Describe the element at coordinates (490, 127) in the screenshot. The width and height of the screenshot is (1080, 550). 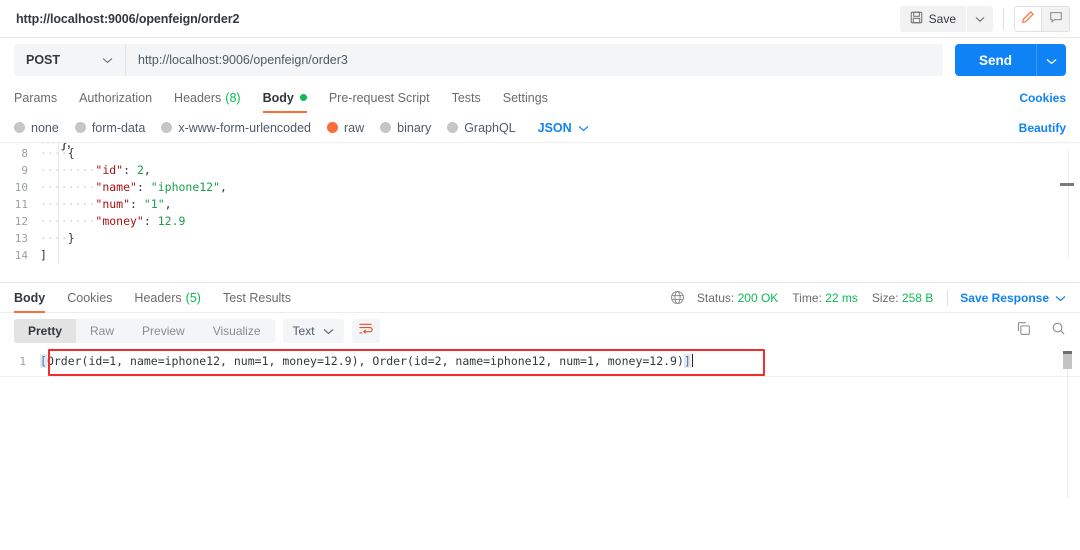
I see `body-type-graphql-label: GraphQL` at that location.